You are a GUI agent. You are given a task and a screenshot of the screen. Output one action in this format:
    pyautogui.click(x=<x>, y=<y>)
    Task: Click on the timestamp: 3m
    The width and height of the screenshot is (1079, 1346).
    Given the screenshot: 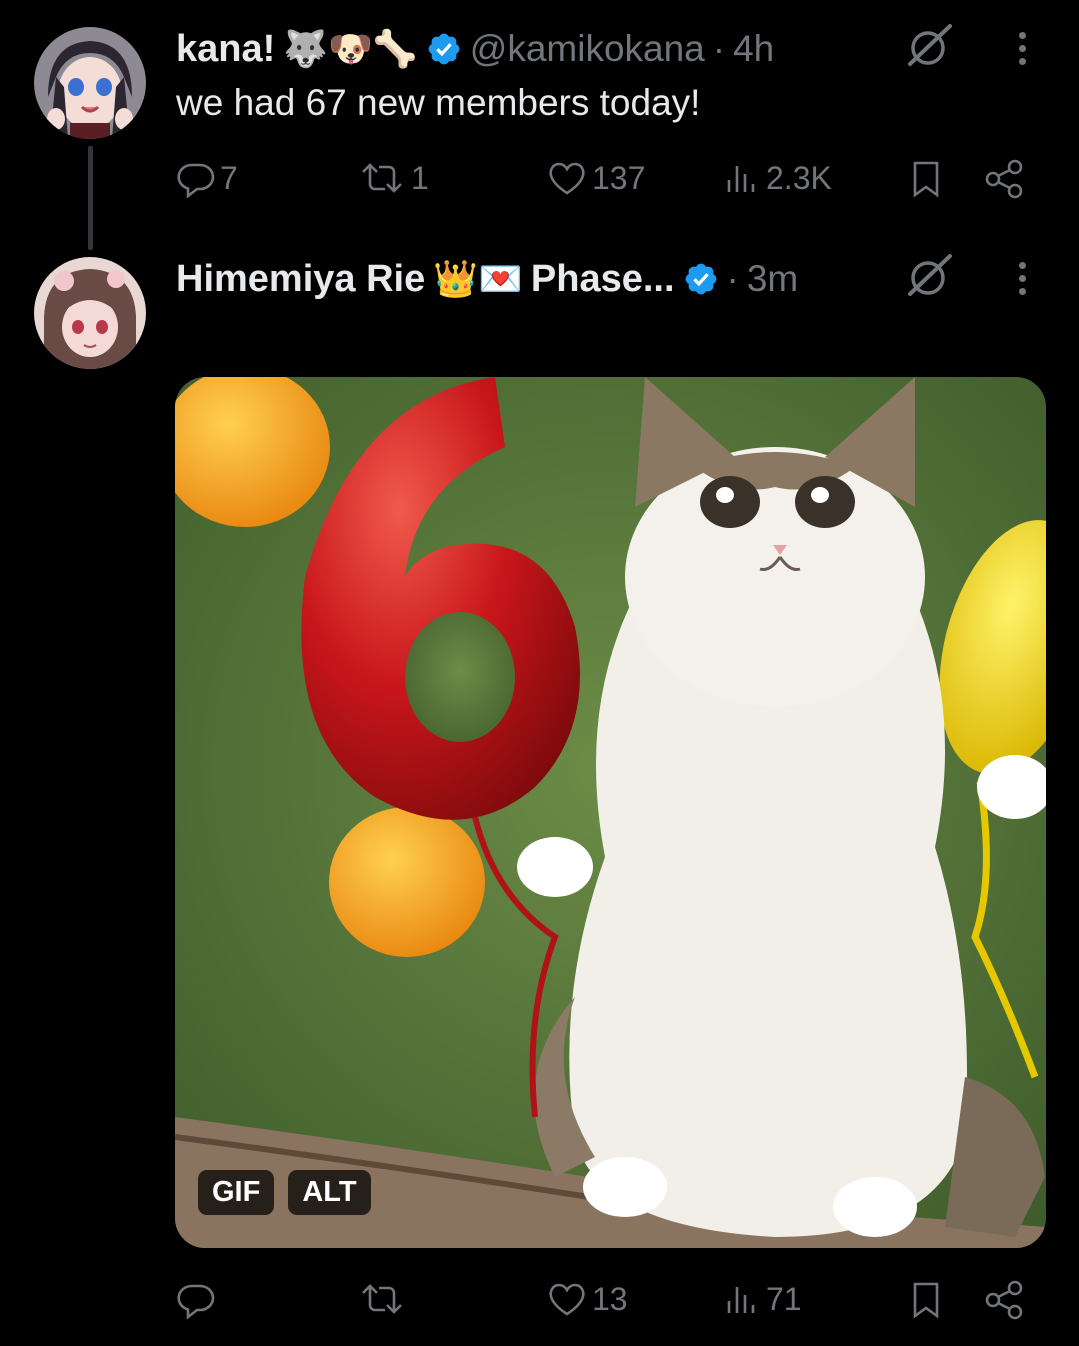 What is the action you would take?
    pyautogui.click(x=772, y=279)
    